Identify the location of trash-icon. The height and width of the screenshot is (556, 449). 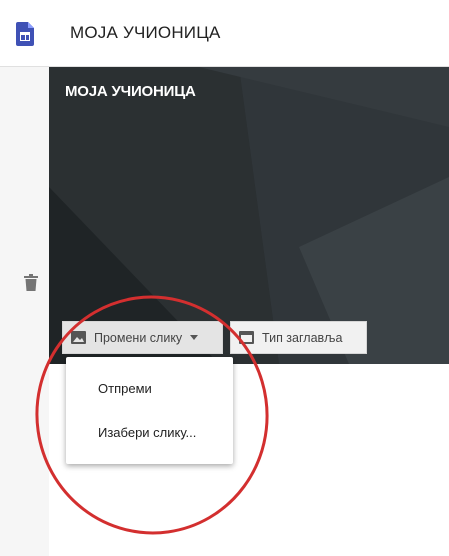
(31, 282).